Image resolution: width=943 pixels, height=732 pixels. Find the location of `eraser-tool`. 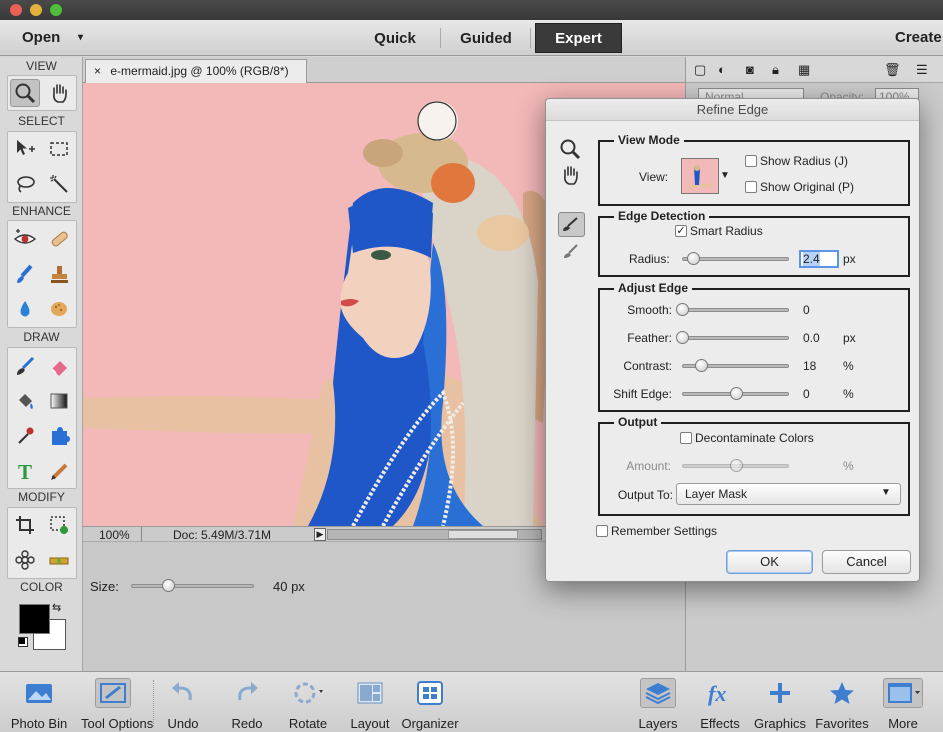

eraser-tool is located at coordinates (59, 366).